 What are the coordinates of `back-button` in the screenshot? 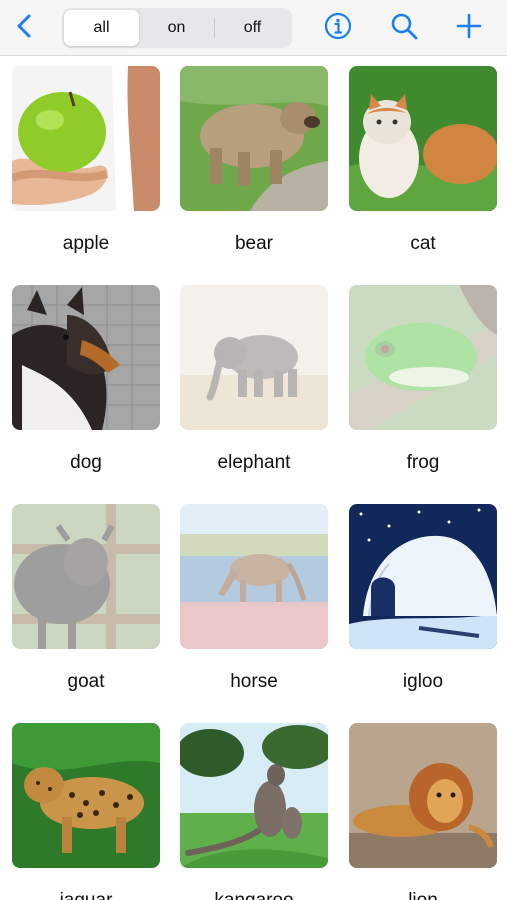 It's located at (24, 28).